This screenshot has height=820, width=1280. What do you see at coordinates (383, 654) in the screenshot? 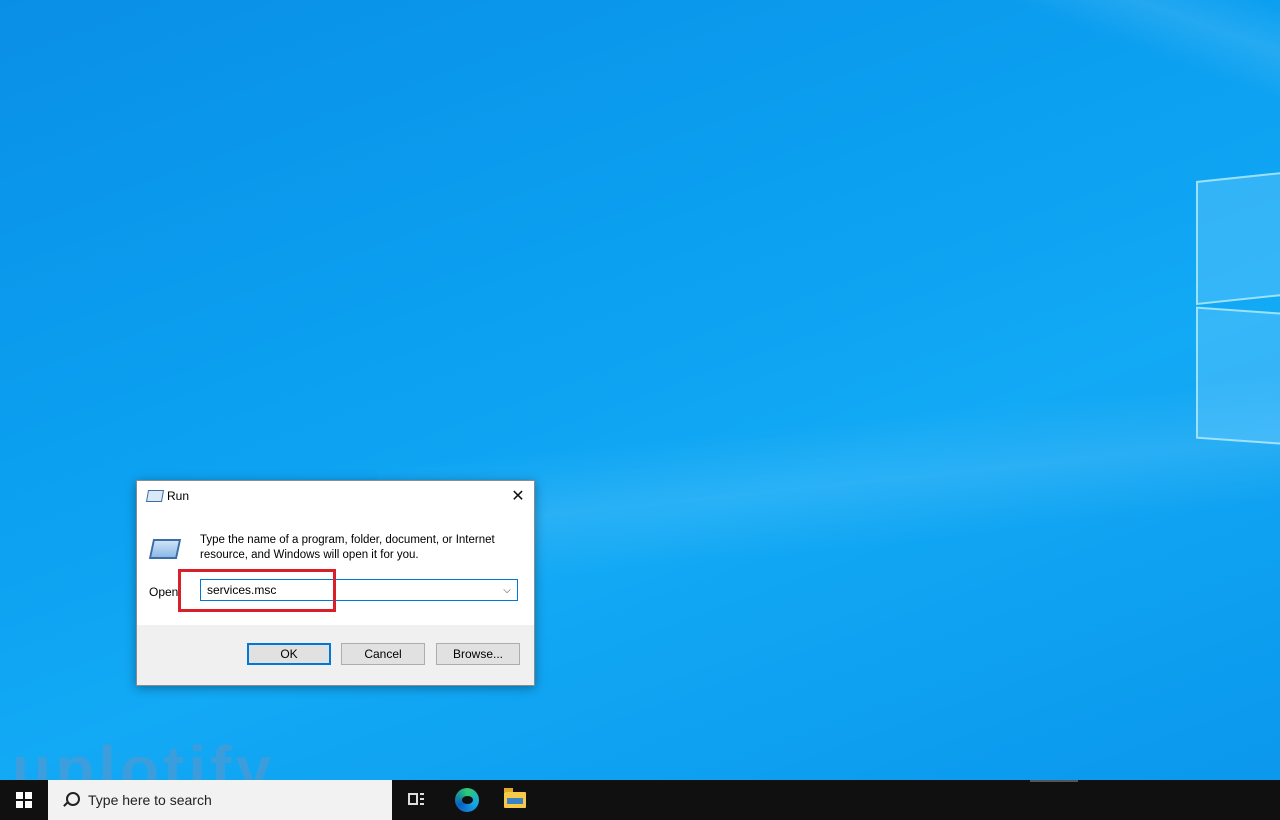
I see `cancel-button: Cancel` at bounding box center [383, 654].